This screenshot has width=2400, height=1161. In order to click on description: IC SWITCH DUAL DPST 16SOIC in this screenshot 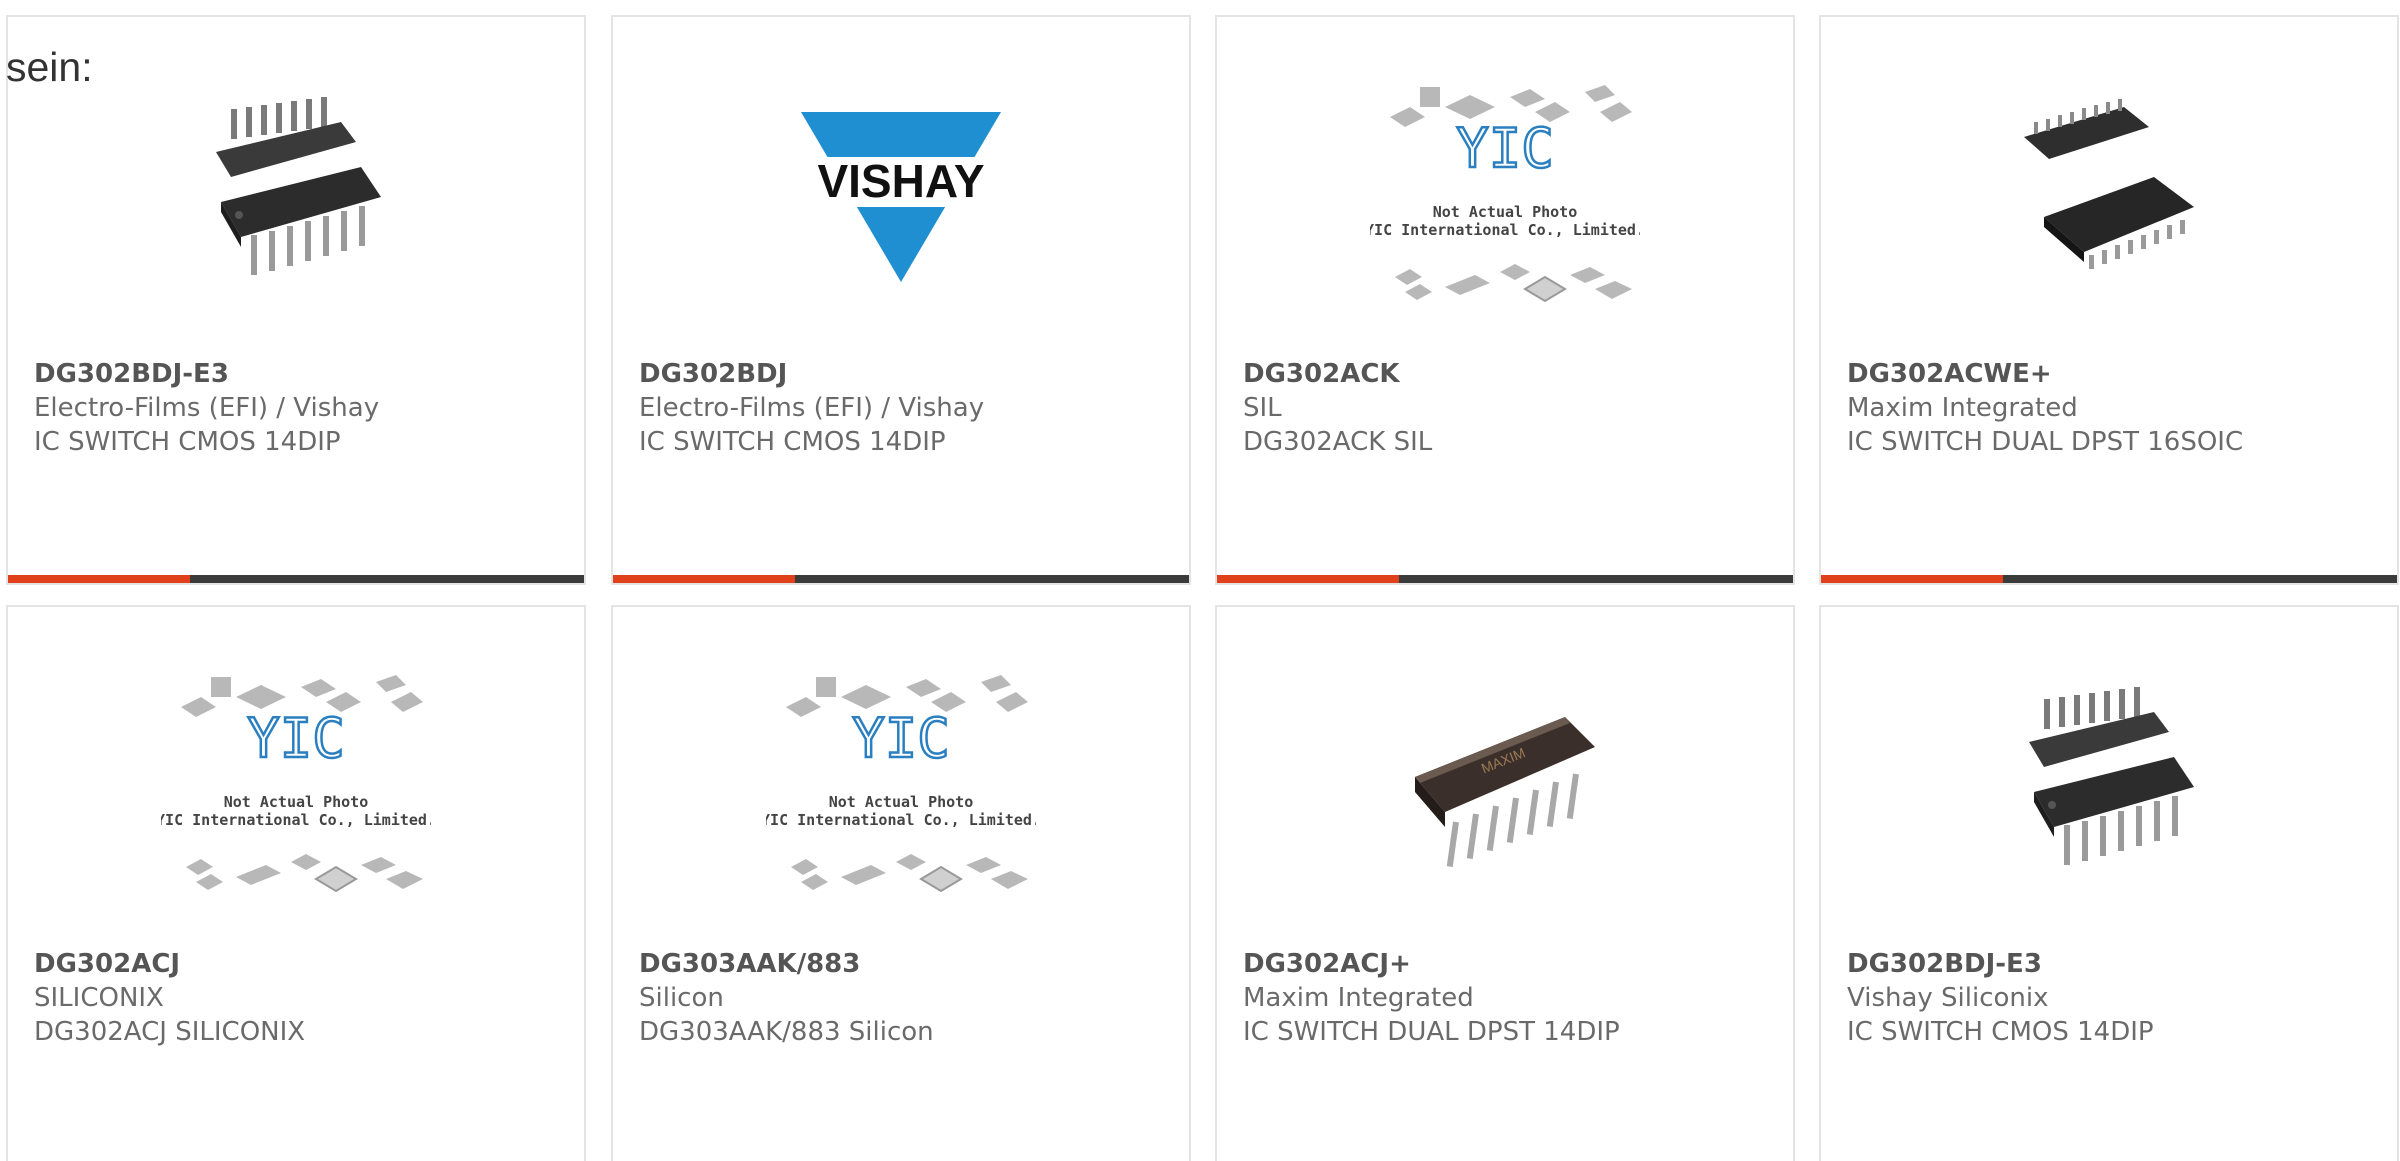, I will do `click(2045, 442)`.